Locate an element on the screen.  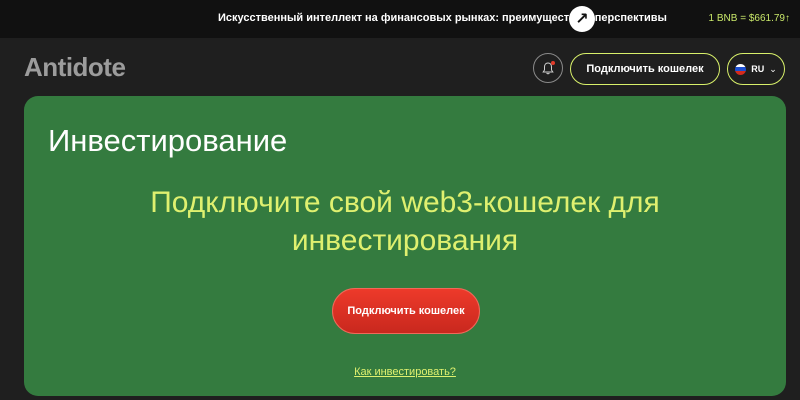
news-open-button: ↗ is located at coordinates (582, 19).